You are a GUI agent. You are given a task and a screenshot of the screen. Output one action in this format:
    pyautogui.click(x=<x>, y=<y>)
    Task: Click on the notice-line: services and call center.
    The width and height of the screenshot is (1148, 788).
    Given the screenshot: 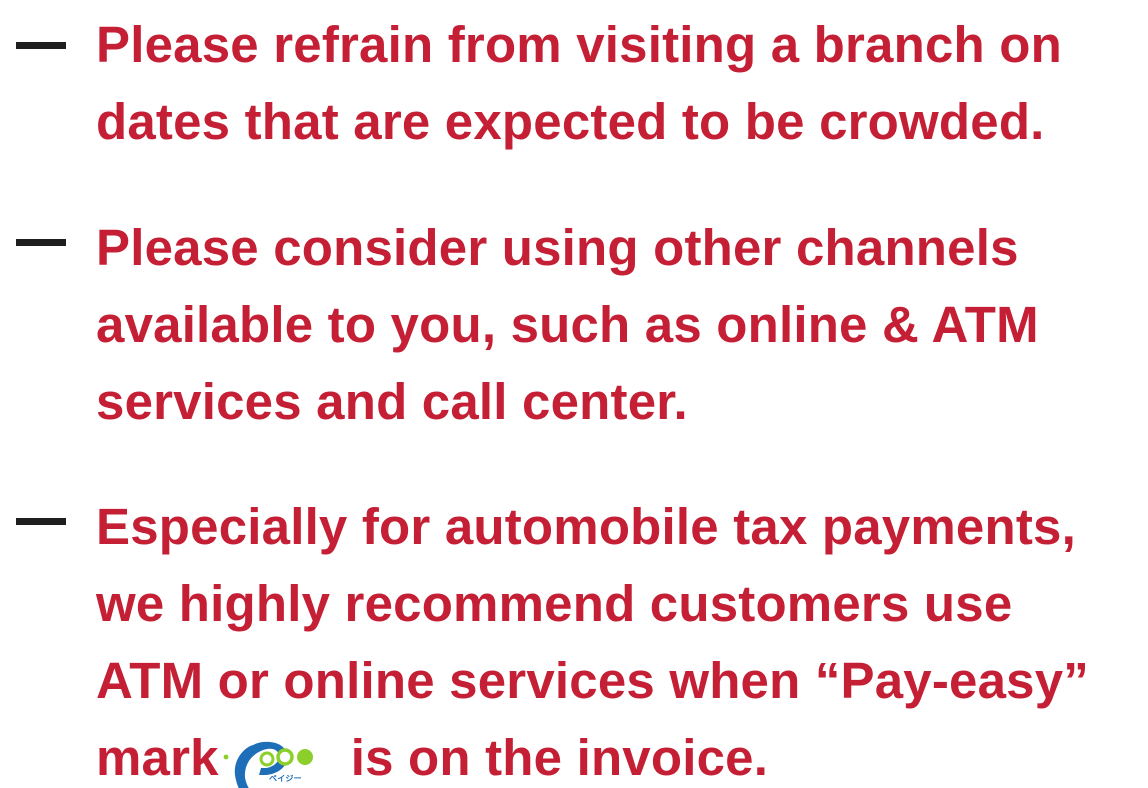 What is the action you would take?
    pyautogui.click(x=392, y=401)
    